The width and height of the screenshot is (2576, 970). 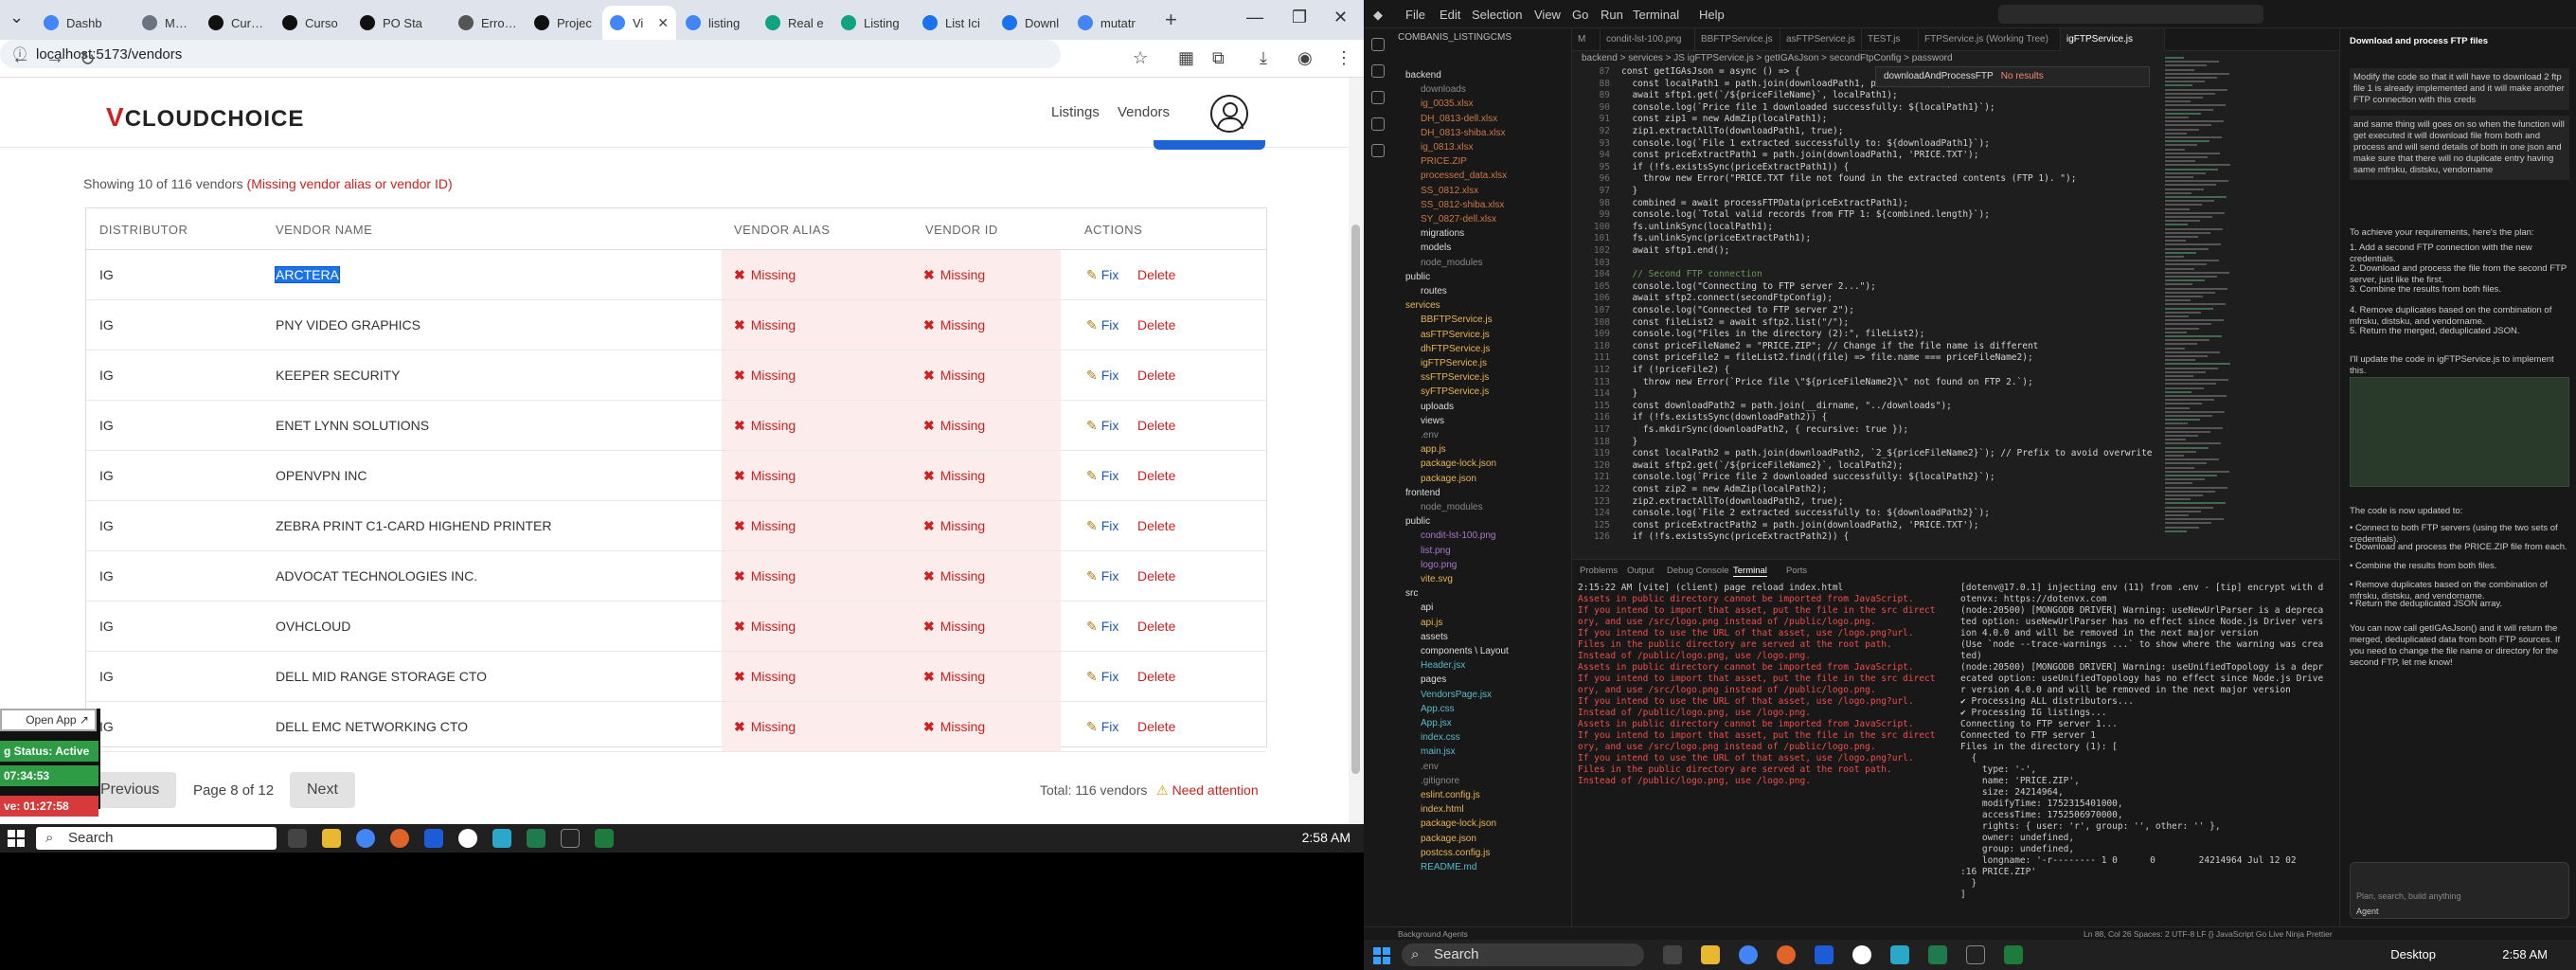 What do you see at coordinates (1796, 571) in the screenshot?
I see `panel-tab: Ports` at bounding box center [1796, 571].